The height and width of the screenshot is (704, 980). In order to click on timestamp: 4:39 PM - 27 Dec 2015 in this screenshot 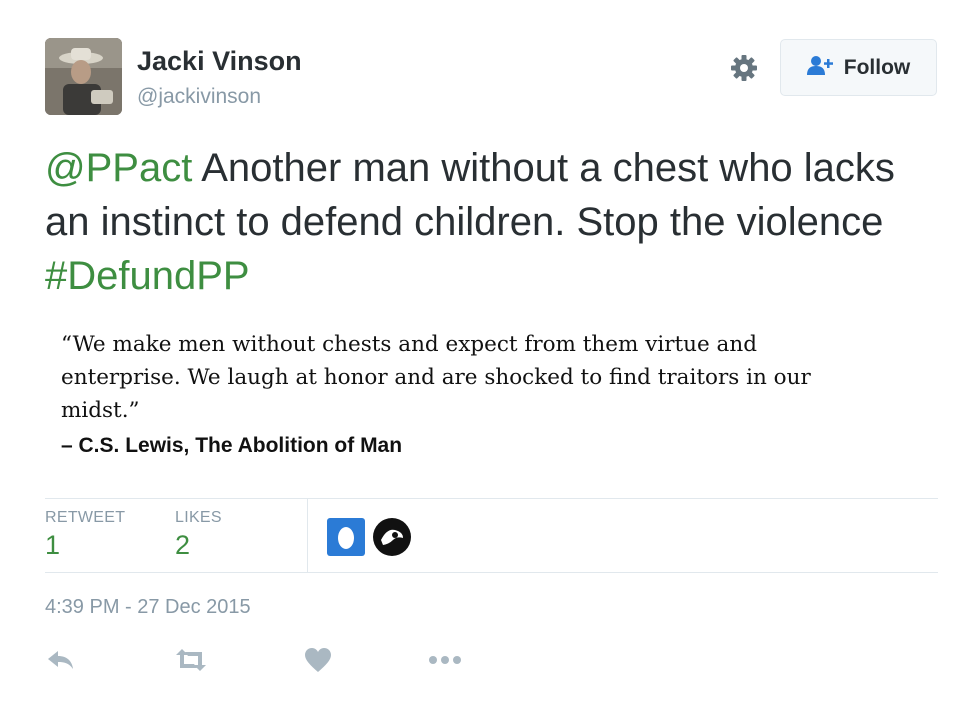, I will do `click(148, 607)`.